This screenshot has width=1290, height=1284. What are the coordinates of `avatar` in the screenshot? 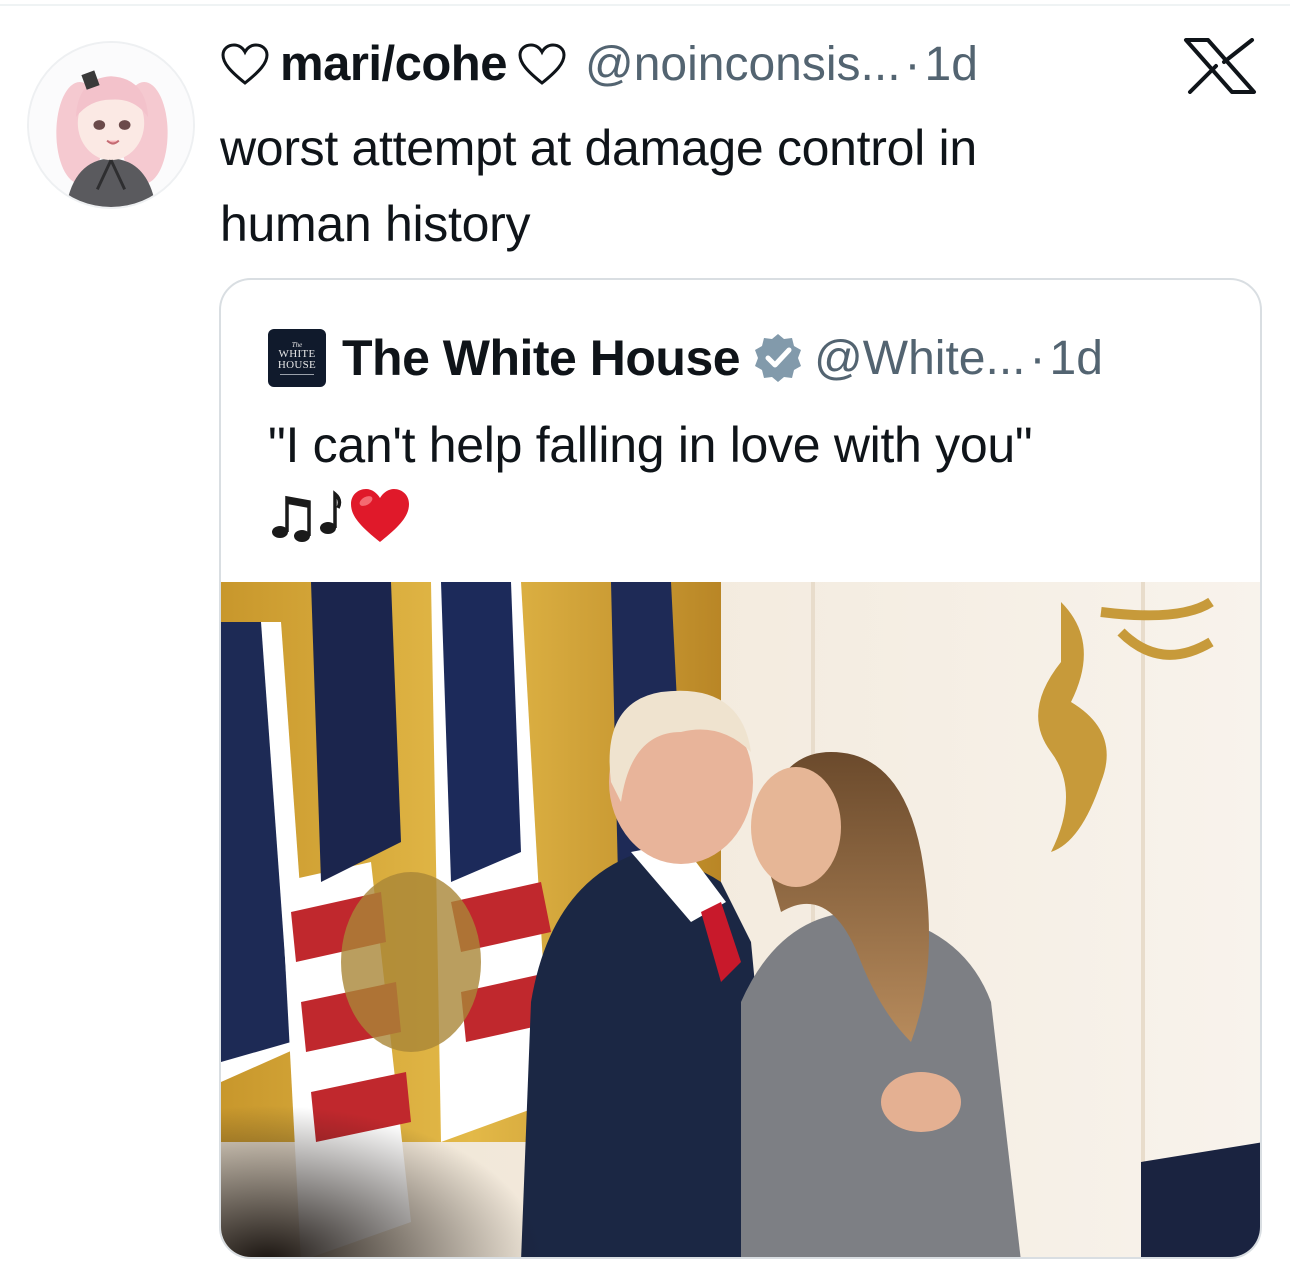 It's located at (111, 125).